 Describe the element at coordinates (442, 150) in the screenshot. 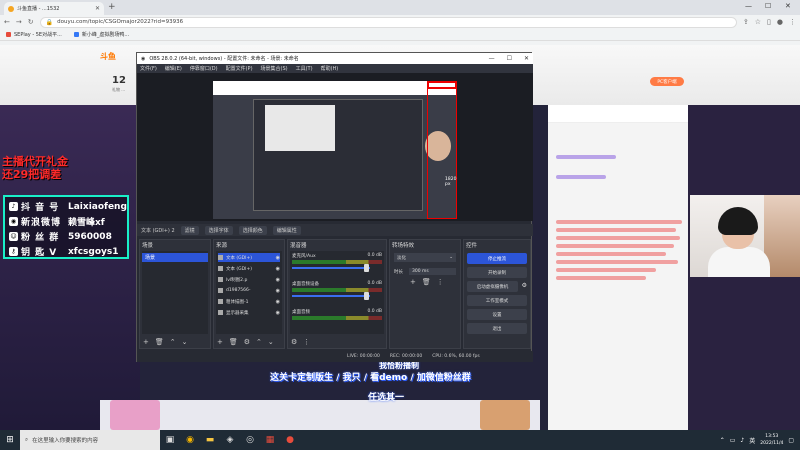

I see `source-selection-box` at that location.